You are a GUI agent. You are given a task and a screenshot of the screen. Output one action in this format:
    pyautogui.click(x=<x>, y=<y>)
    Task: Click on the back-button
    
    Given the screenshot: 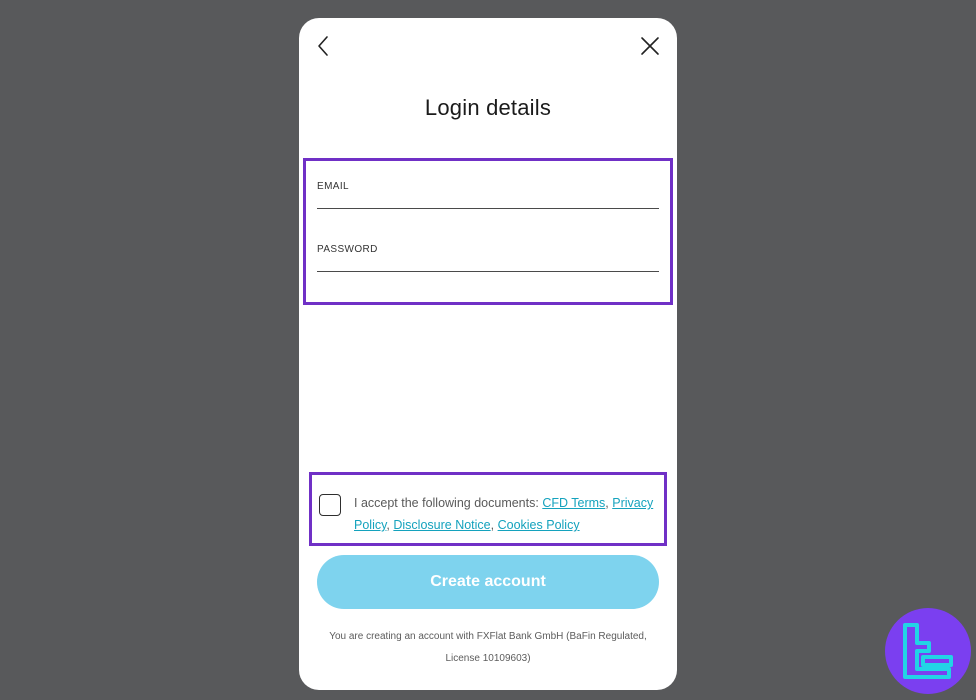 What is the action you would take?
    pyautogui.click(x=323, y=46)
    